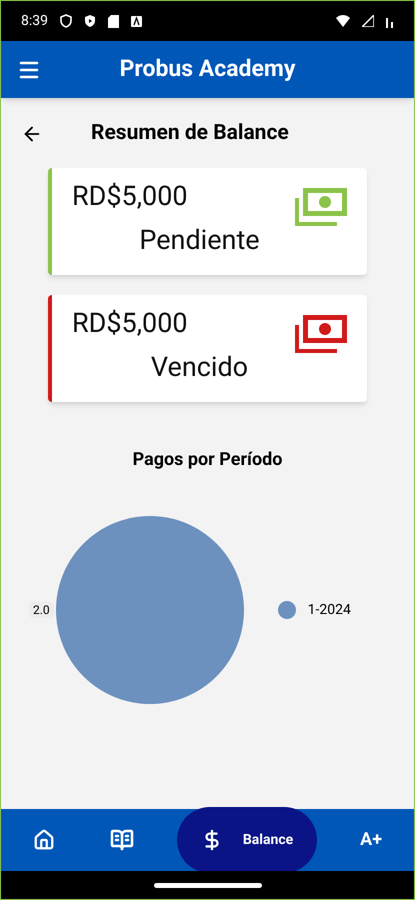  What do you see at coordinates (329, 610) in the screenshot?
I see `legend-label: 1-2024` at bounding box center [329, 610].